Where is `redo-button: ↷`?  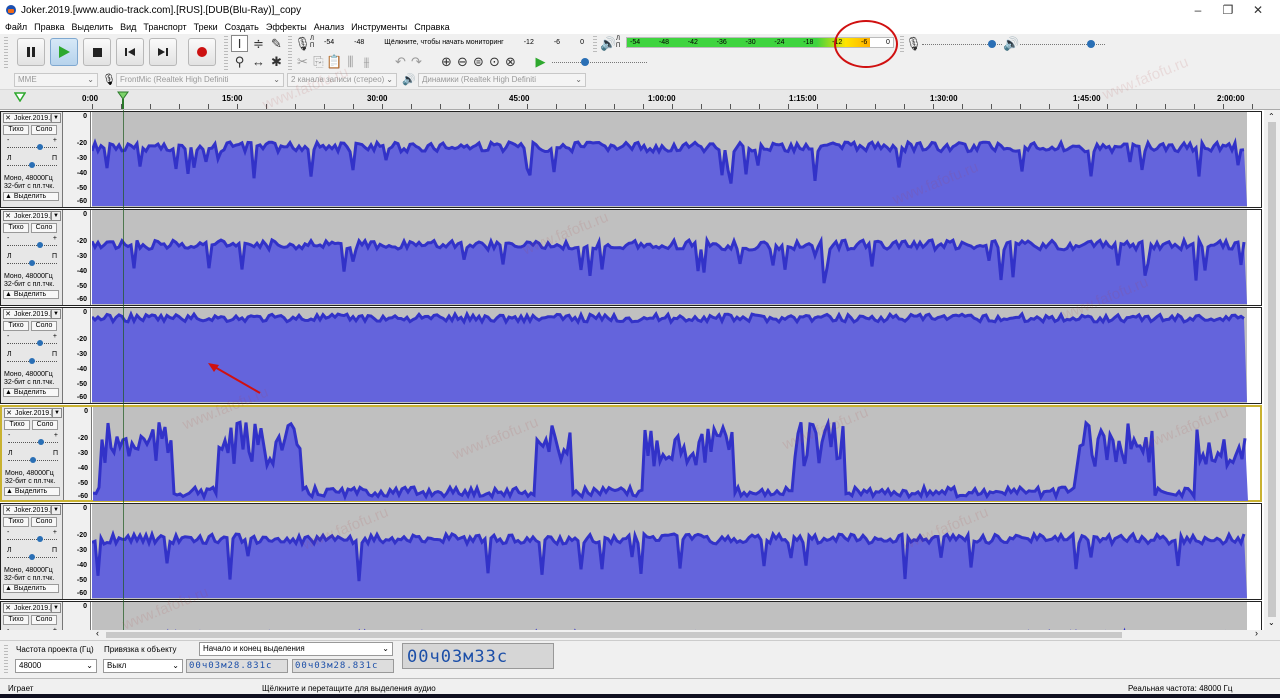 redo-button: ↷ is located at coordinates (416, 61).